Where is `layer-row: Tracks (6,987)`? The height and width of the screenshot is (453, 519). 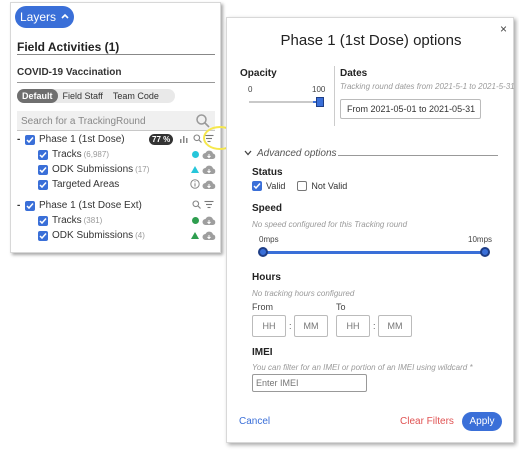
layer-row: Tracks (6,987) is located at coordinates (73, 154).